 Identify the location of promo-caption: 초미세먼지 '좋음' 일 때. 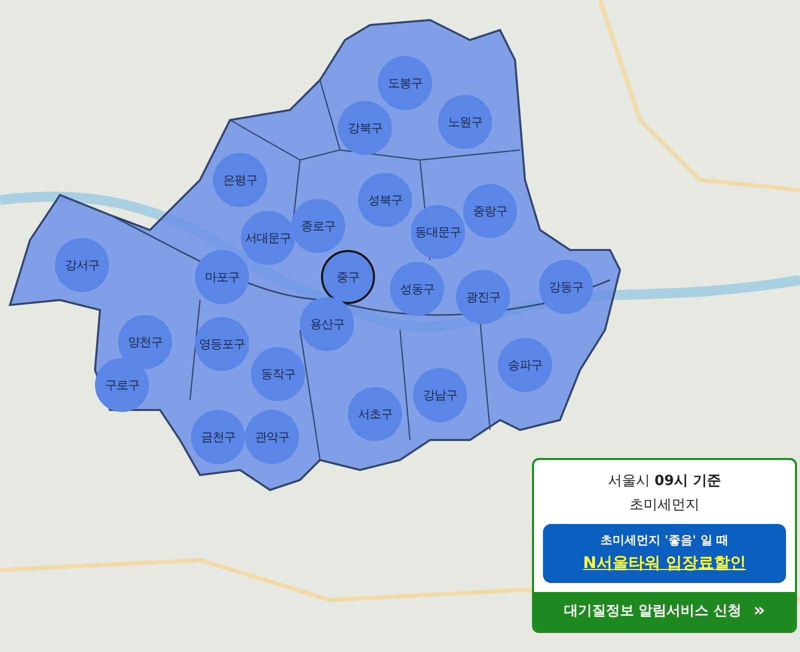
(664, 540).